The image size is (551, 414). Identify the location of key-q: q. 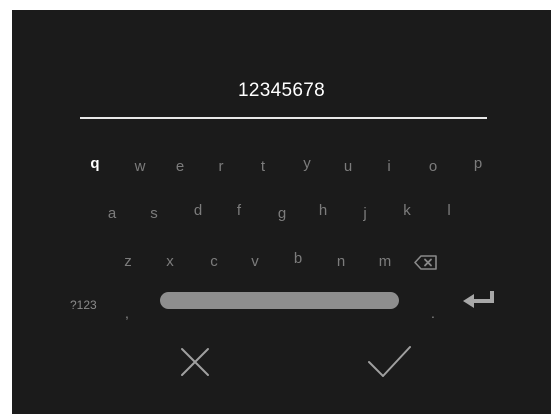
(95, 164).